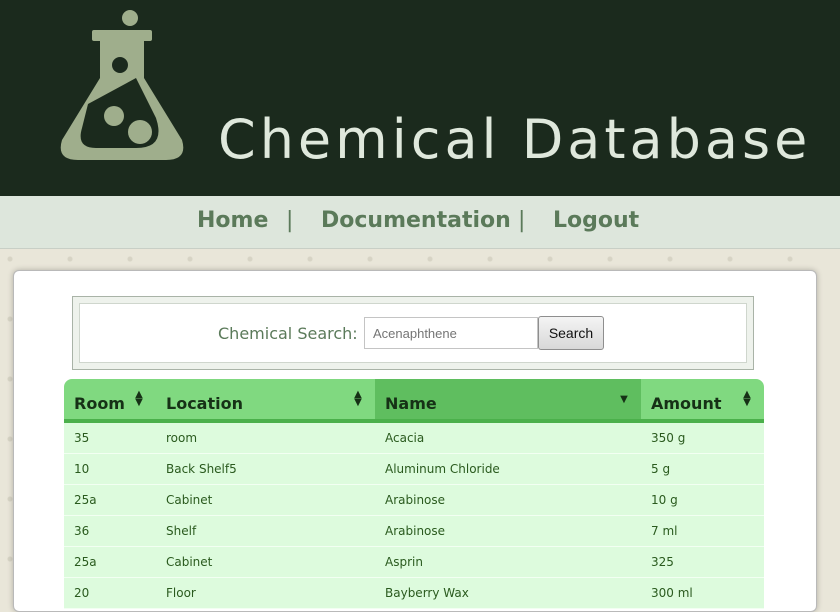  What do you see at coordinates (508, 401) in the screenshot?
I see `column-header-name: Name ▼` at bounding box center [508, 401].